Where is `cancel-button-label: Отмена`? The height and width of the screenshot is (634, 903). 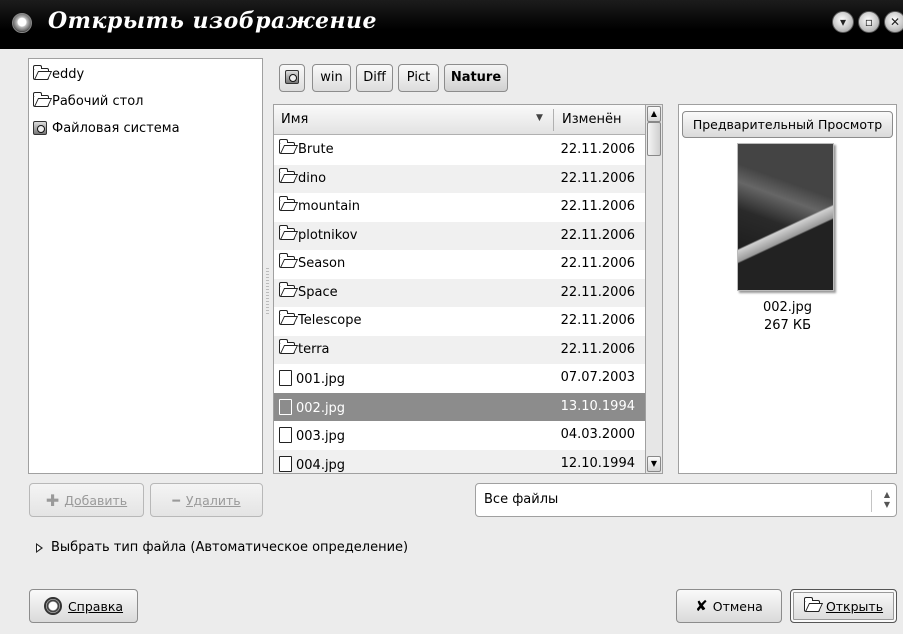 cancel-button-label: Отмена is located at coordinates (737, 606).